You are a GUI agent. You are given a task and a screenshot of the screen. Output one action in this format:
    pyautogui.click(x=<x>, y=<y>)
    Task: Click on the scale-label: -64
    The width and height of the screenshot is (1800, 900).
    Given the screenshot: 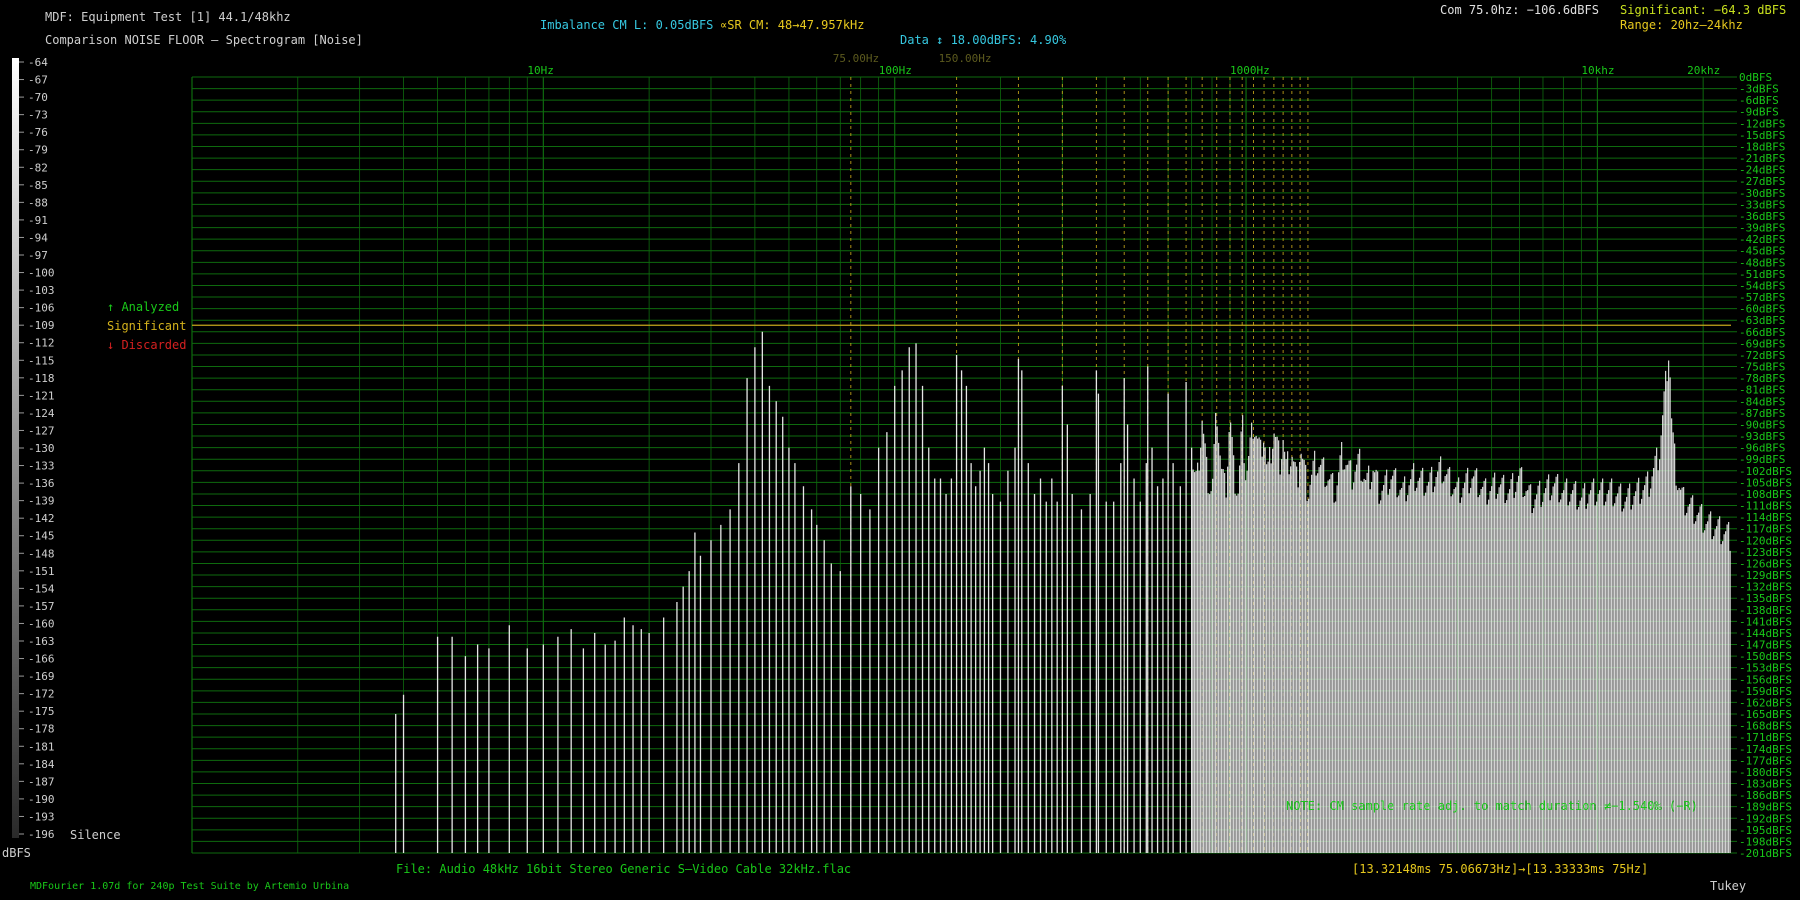 What is the action you would take?
    pyautogui.click(x=38, y=62)
    